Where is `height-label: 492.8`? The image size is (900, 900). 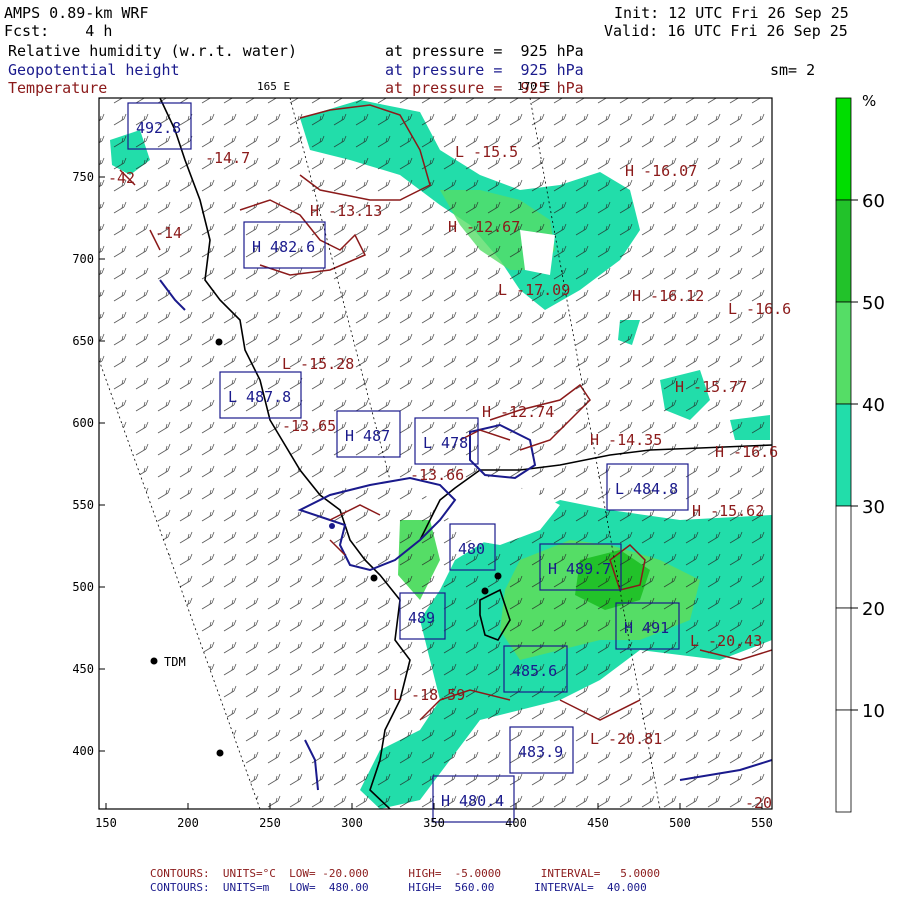
height-label: 492.8 is located at coordinates (158, 128).